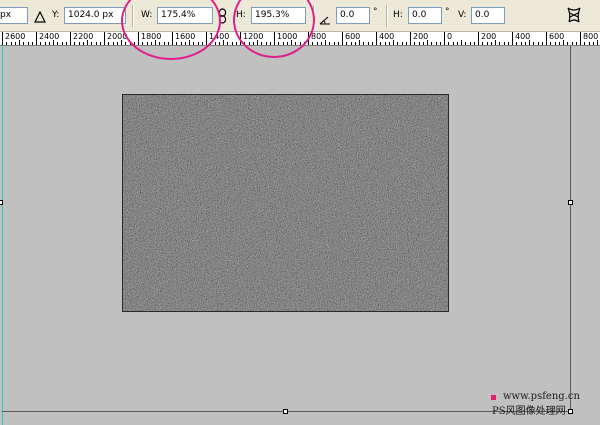 Image resolution: width=600 pixels, height=425 pixels. I want to click on horizontal-skew-value: 0.0, so click(419, 15).